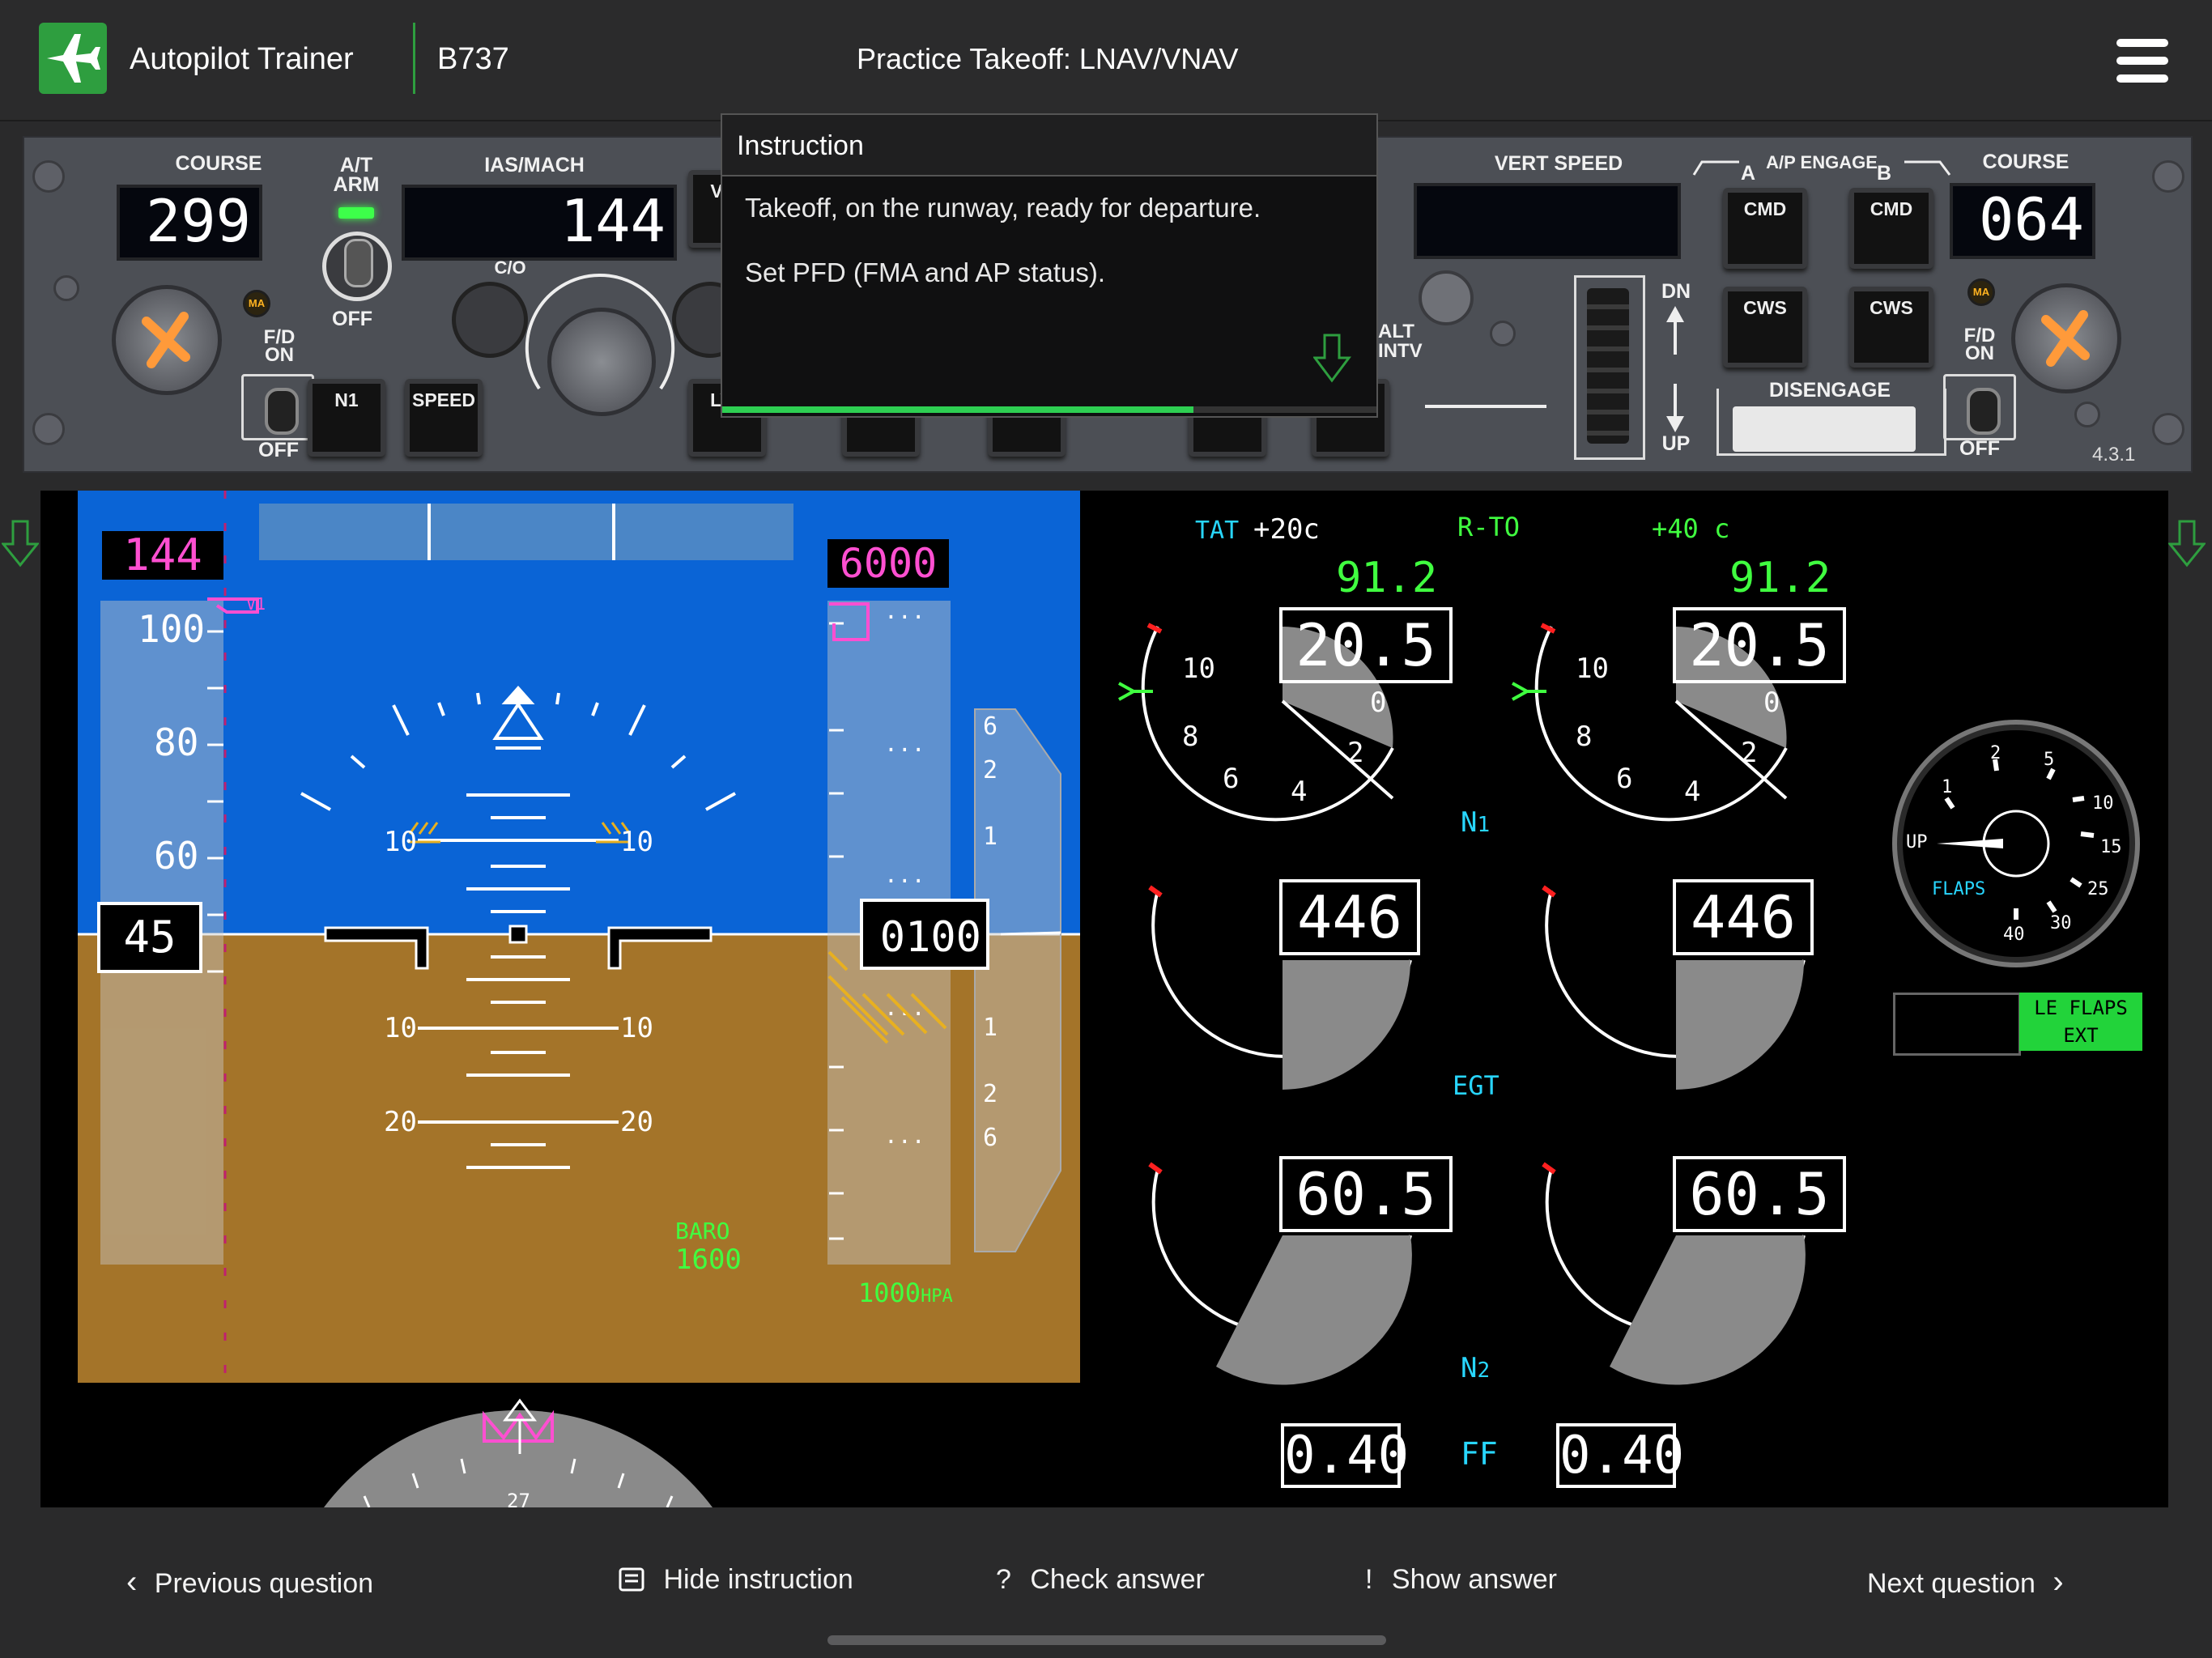 The height and width of the screenshot is (1658, 2212). What do you see at coordinates (925, 934) in the screenshot?
I see `current-altitude: 0100` at bounding box center [925, 934].